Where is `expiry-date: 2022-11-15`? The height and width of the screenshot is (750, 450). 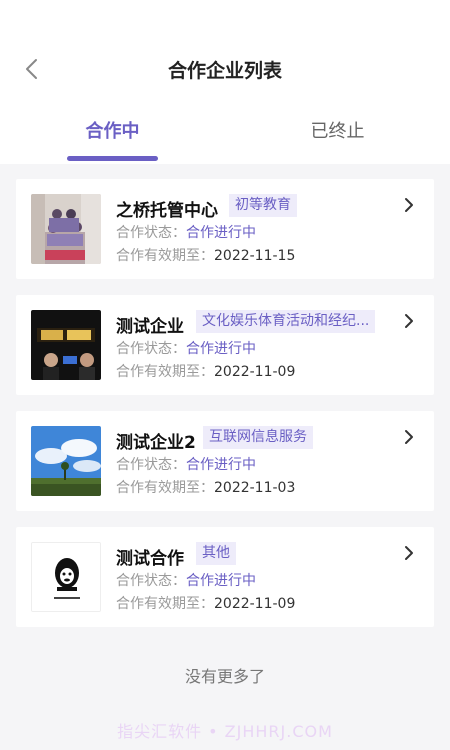
expiry-date: 2022-11-15 is located at coordinates (255, 256).